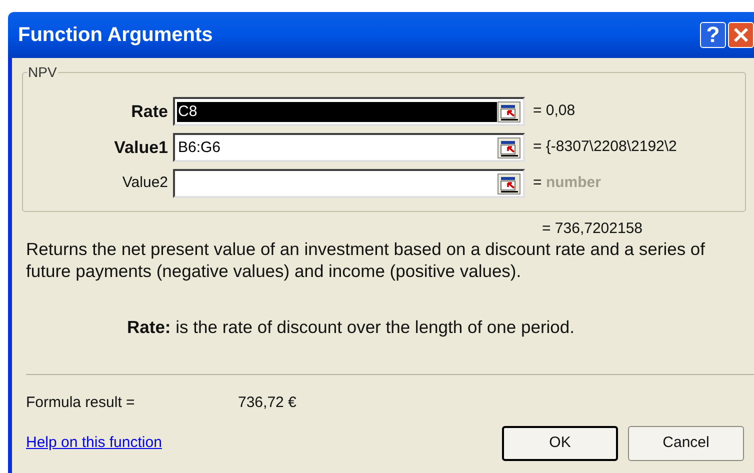  I want to click on argument-field: C8, so click(349, 111).